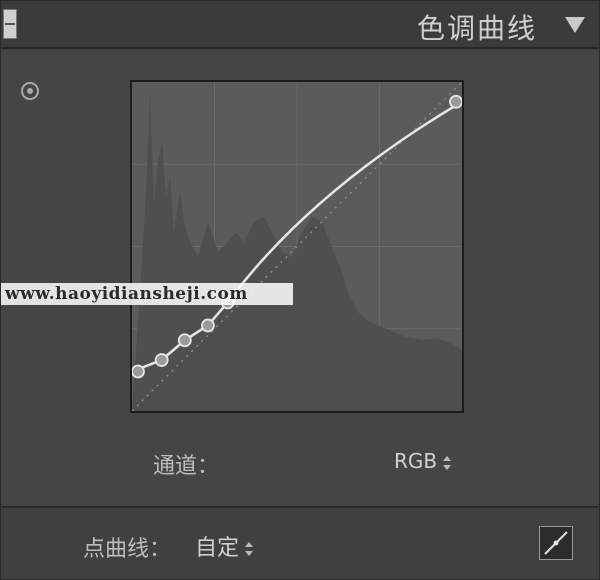 This screenshot has height=580, width=600. Describe the element at coordinates (147, 294) in the screenshot. I see `watermark-text: www.haoyidiansheji.com` at that location.